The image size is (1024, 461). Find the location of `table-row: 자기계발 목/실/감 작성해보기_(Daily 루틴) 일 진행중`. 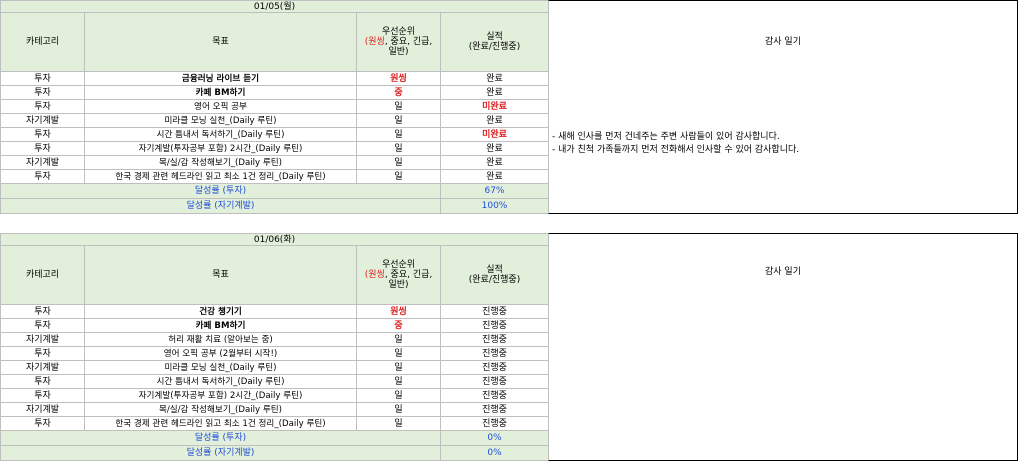

table-row: 자기계발 목/실/감 작성해보기_(Daily 루틴) 일 진행중 is located at coordinates (274, 409).